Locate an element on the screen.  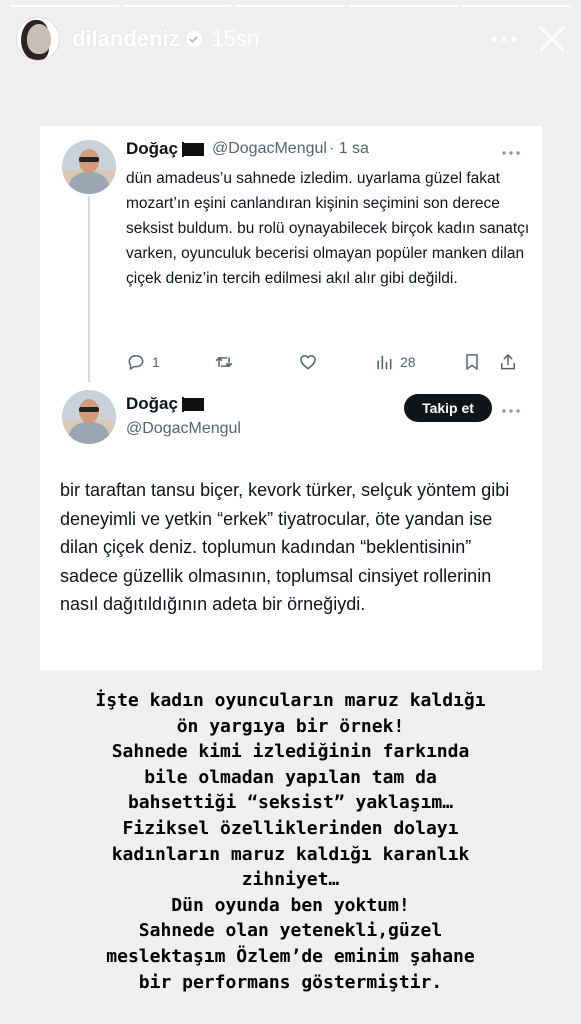
tweet-second: Doğaç @DogacMengul Takip et is located at coordinates (294, 423).